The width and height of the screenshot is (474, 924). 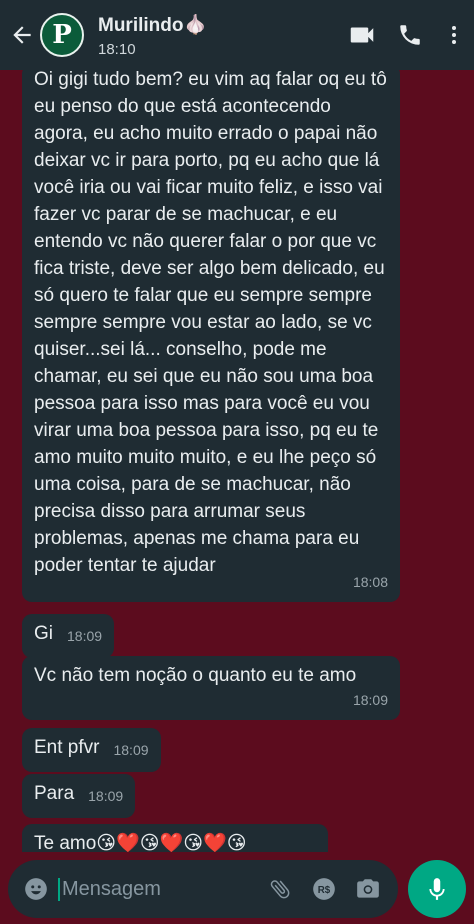 I want to click on menu-button, so click(x=454, y=35).